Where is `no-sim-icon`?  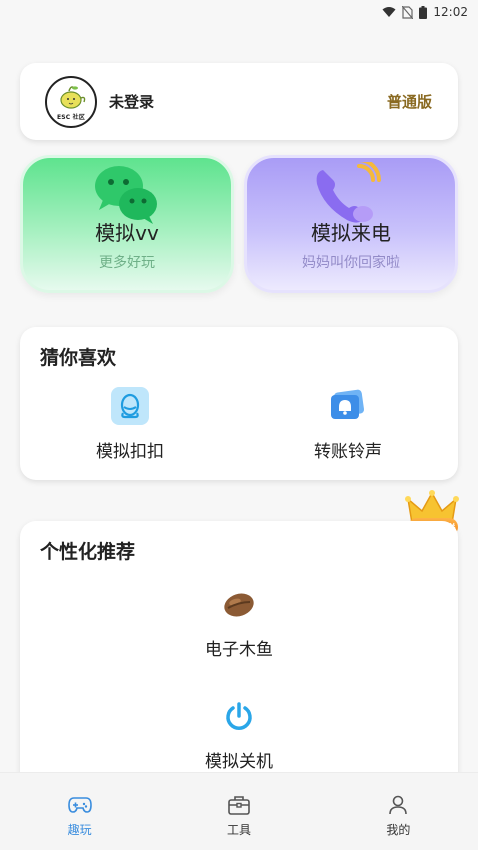 no-sim-icon is located at coordinates (408, 12).